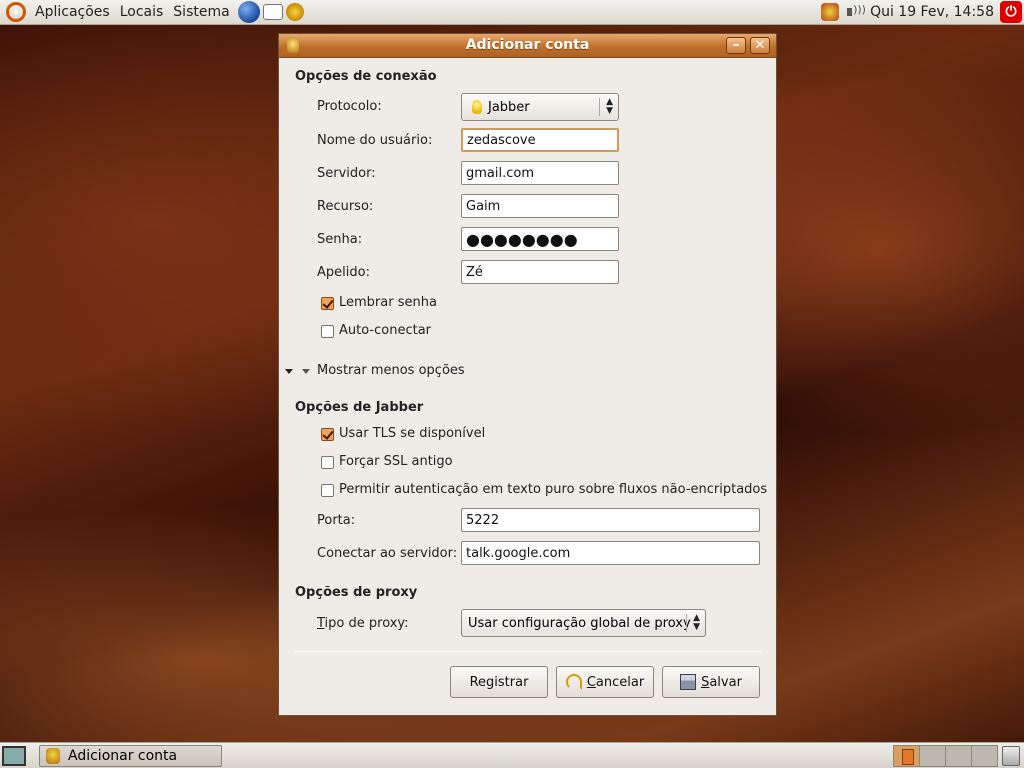 The width and height of the screenshot is (1024, 768). I want to click on password-input, so click(540, 239).